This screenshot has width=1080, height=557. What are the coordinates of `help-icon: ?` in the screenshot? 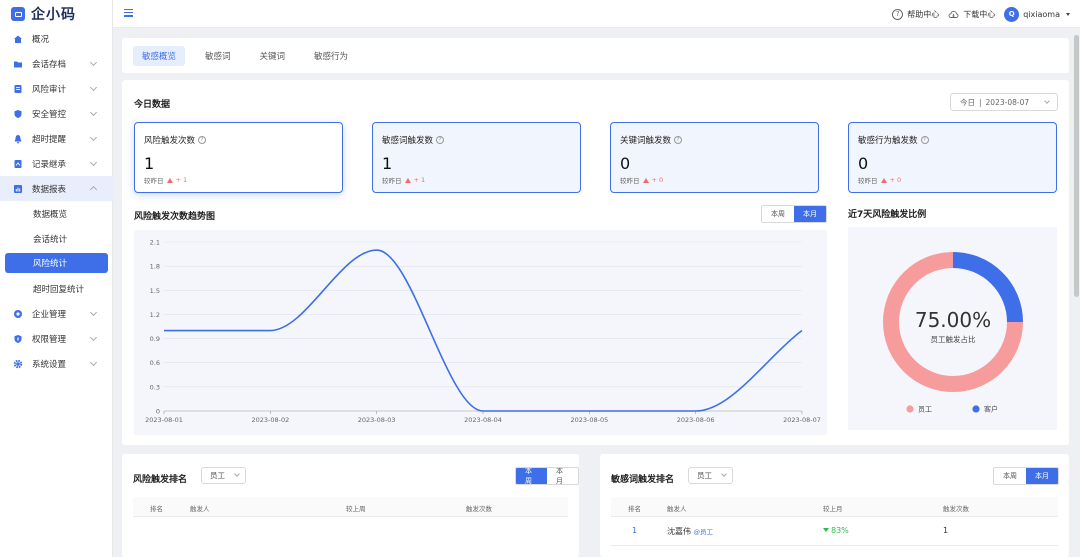 It's located at (898, 14).